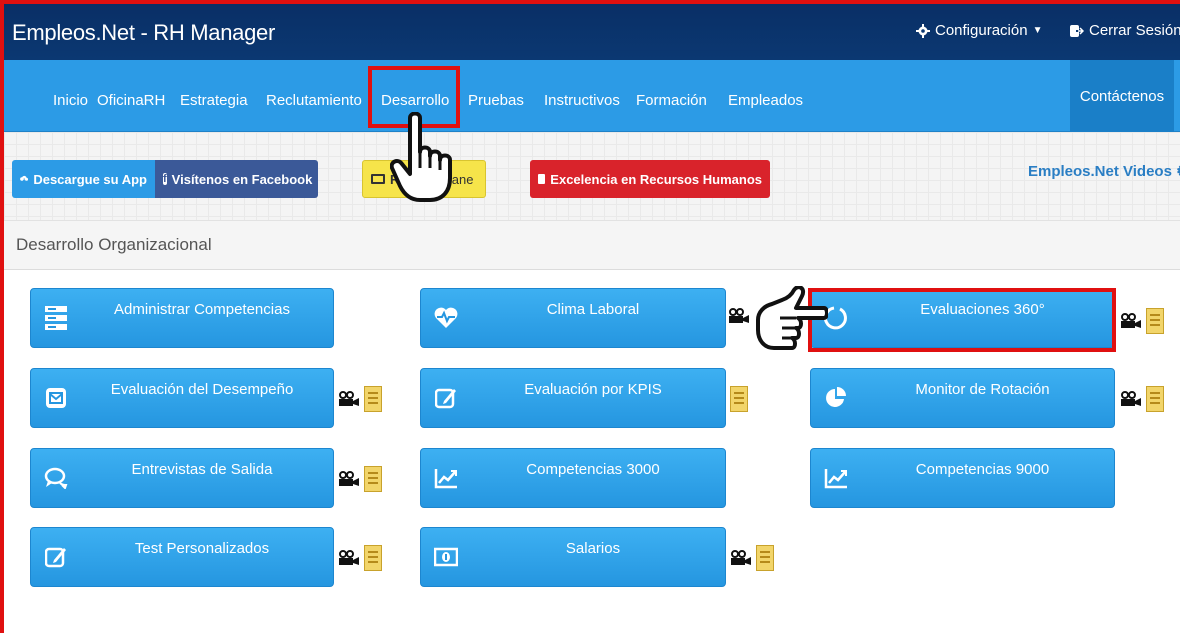  What do you see at coordinates (242, 179) in the screenshot?
I see `facebook-label: Visítenos en Facebook` at bounding box center [242, 179].